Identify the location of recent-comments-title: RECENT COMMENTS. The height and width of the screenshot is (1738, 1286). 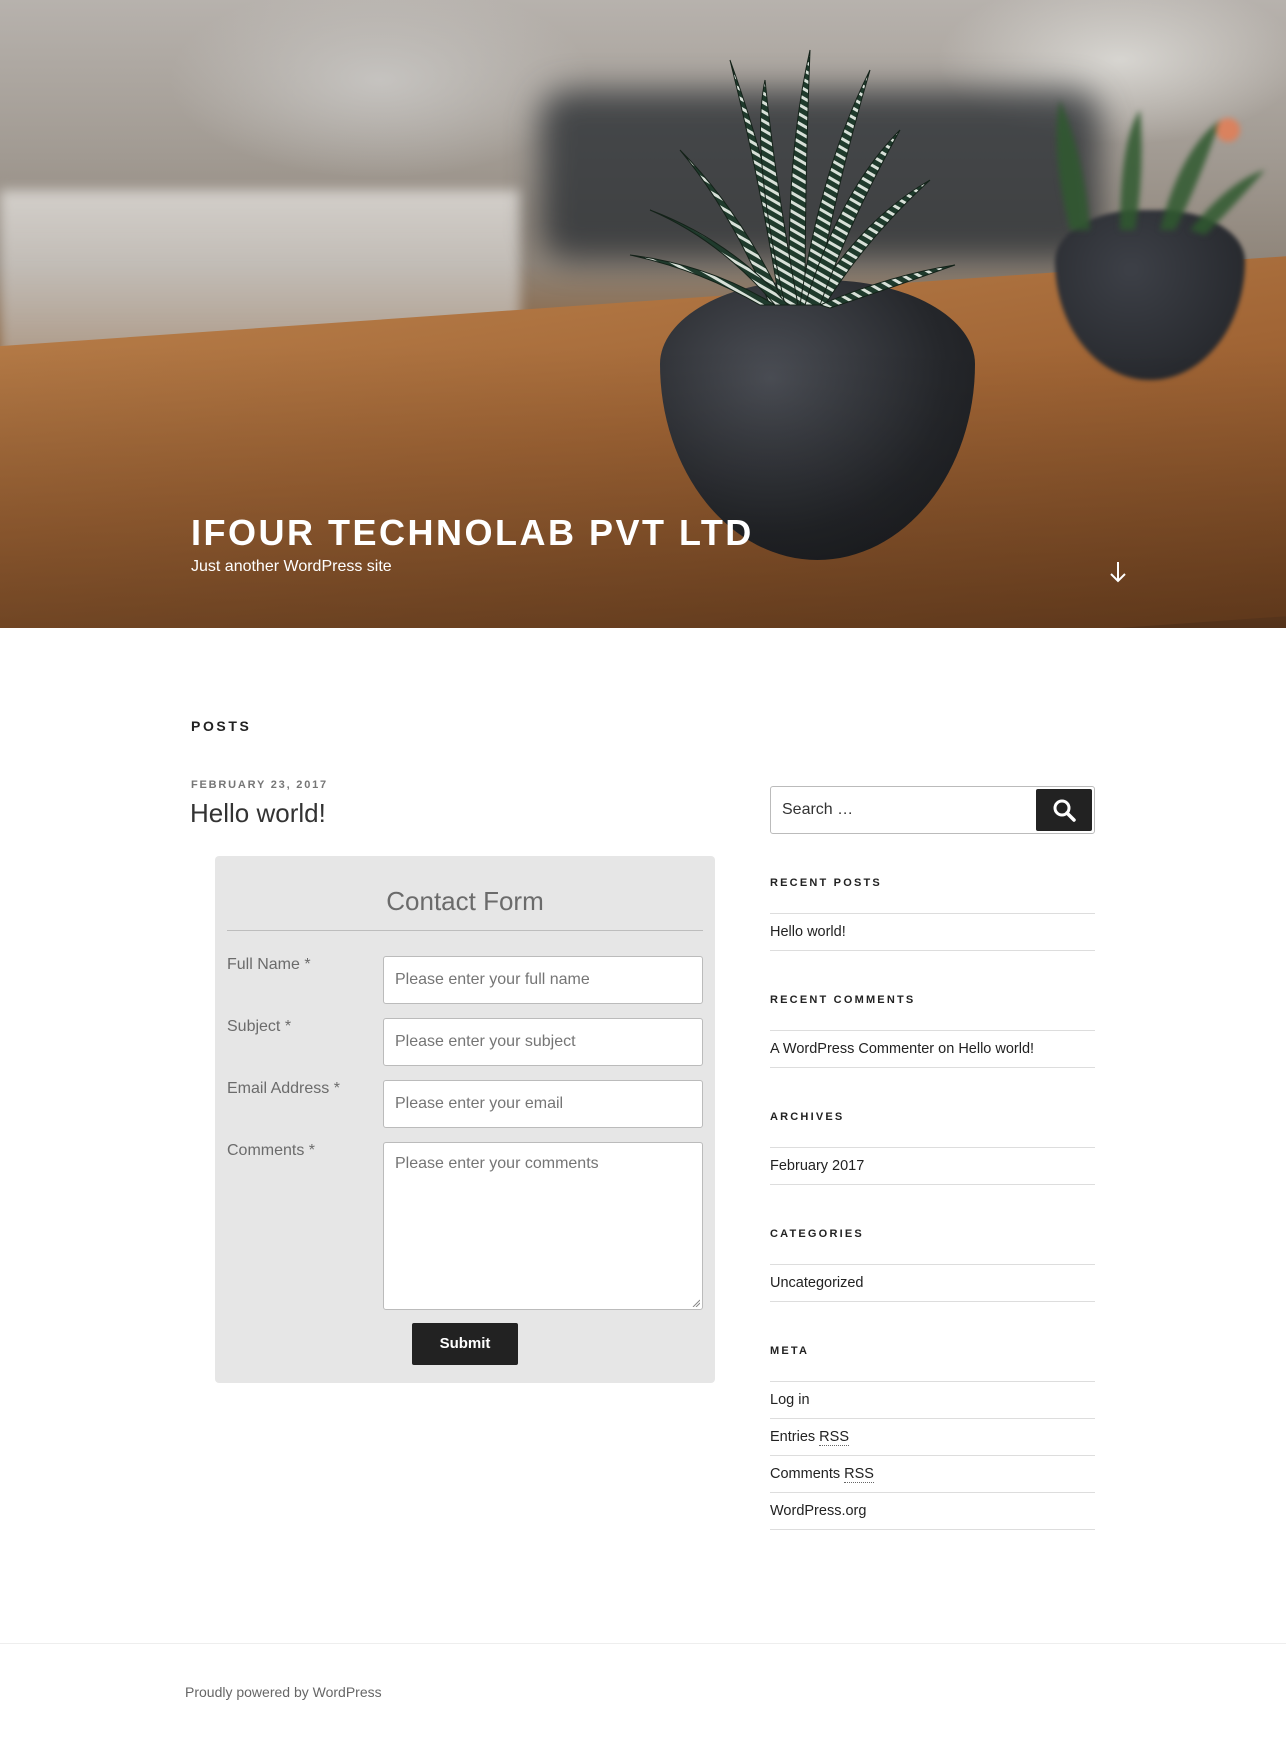
(843, 1000).